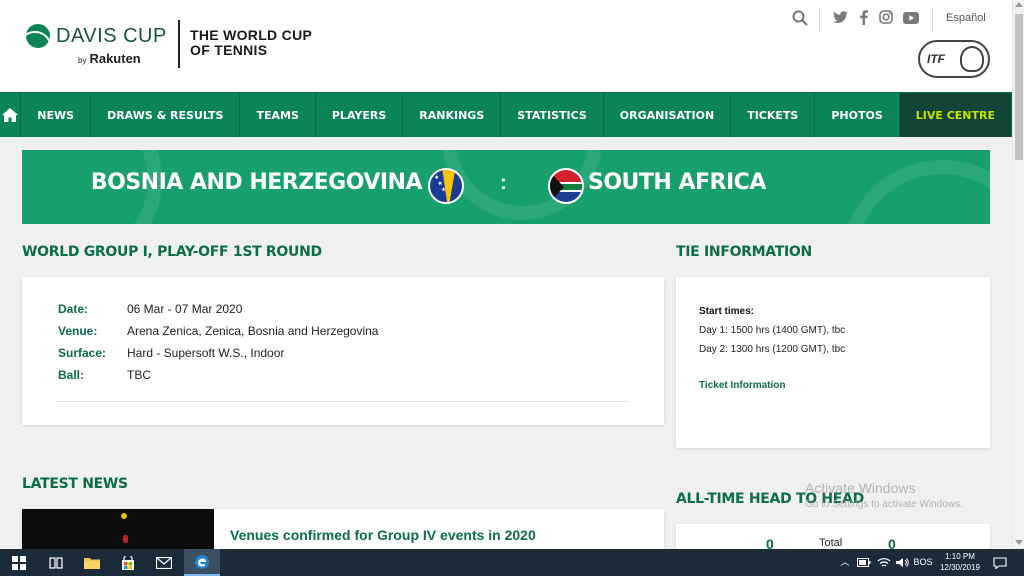 The height and width of the screenshot is (576, 1024). Describe the element at coordinates (1019, 542) in the screenshot. I see `scroll-down-arrow-icon` at that location.